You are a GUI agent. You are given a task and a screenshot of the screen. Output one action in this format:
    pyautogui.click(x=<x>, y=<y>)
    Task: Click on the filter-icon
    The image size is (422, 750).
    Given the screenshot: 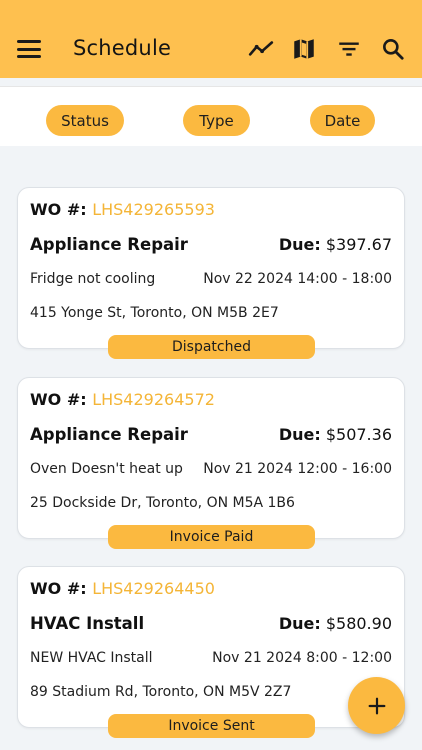 What is the action you would take?
    pyautogui.click(x=349, y=49)
    